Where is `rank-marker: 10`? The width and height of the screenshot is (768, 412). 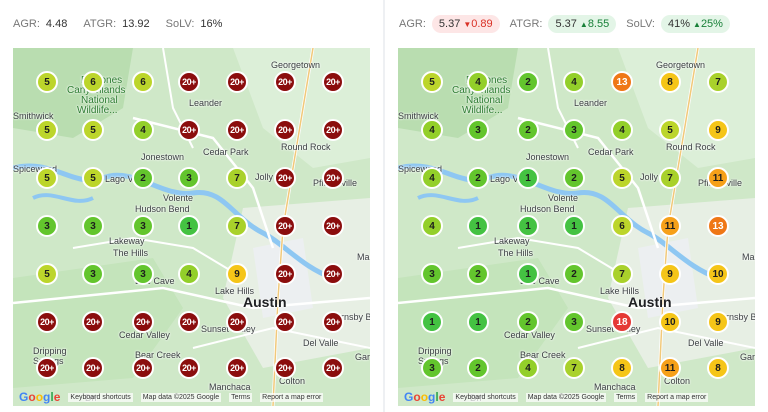
rank-marker: 10 is located at coordinates (670, 322).